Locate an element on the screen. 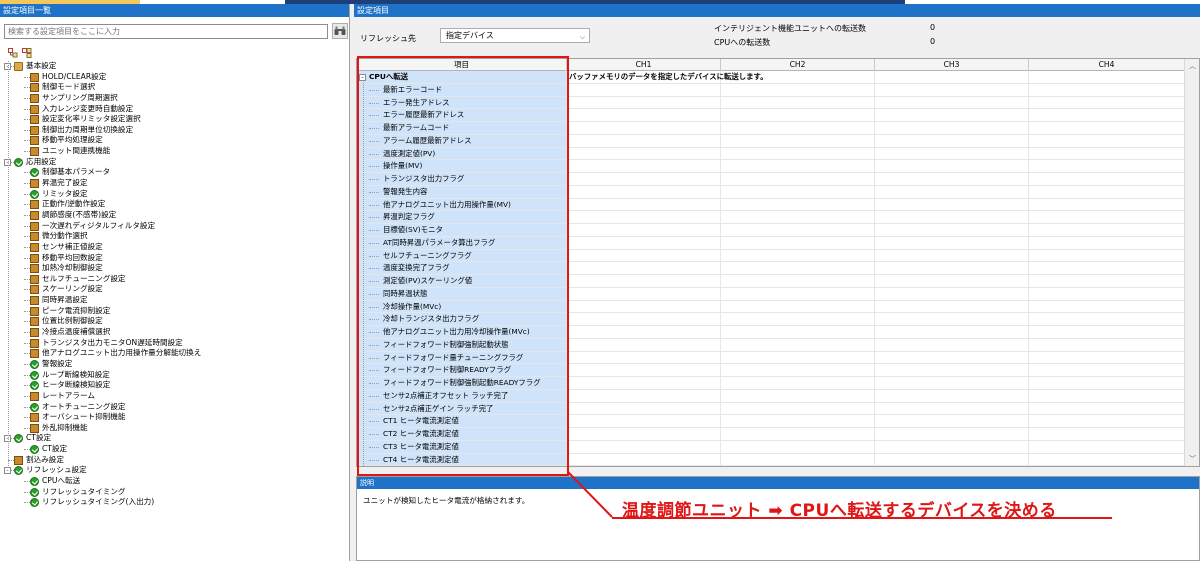  tree-item: リミッタ設定 is located at coordinates (174, 194).